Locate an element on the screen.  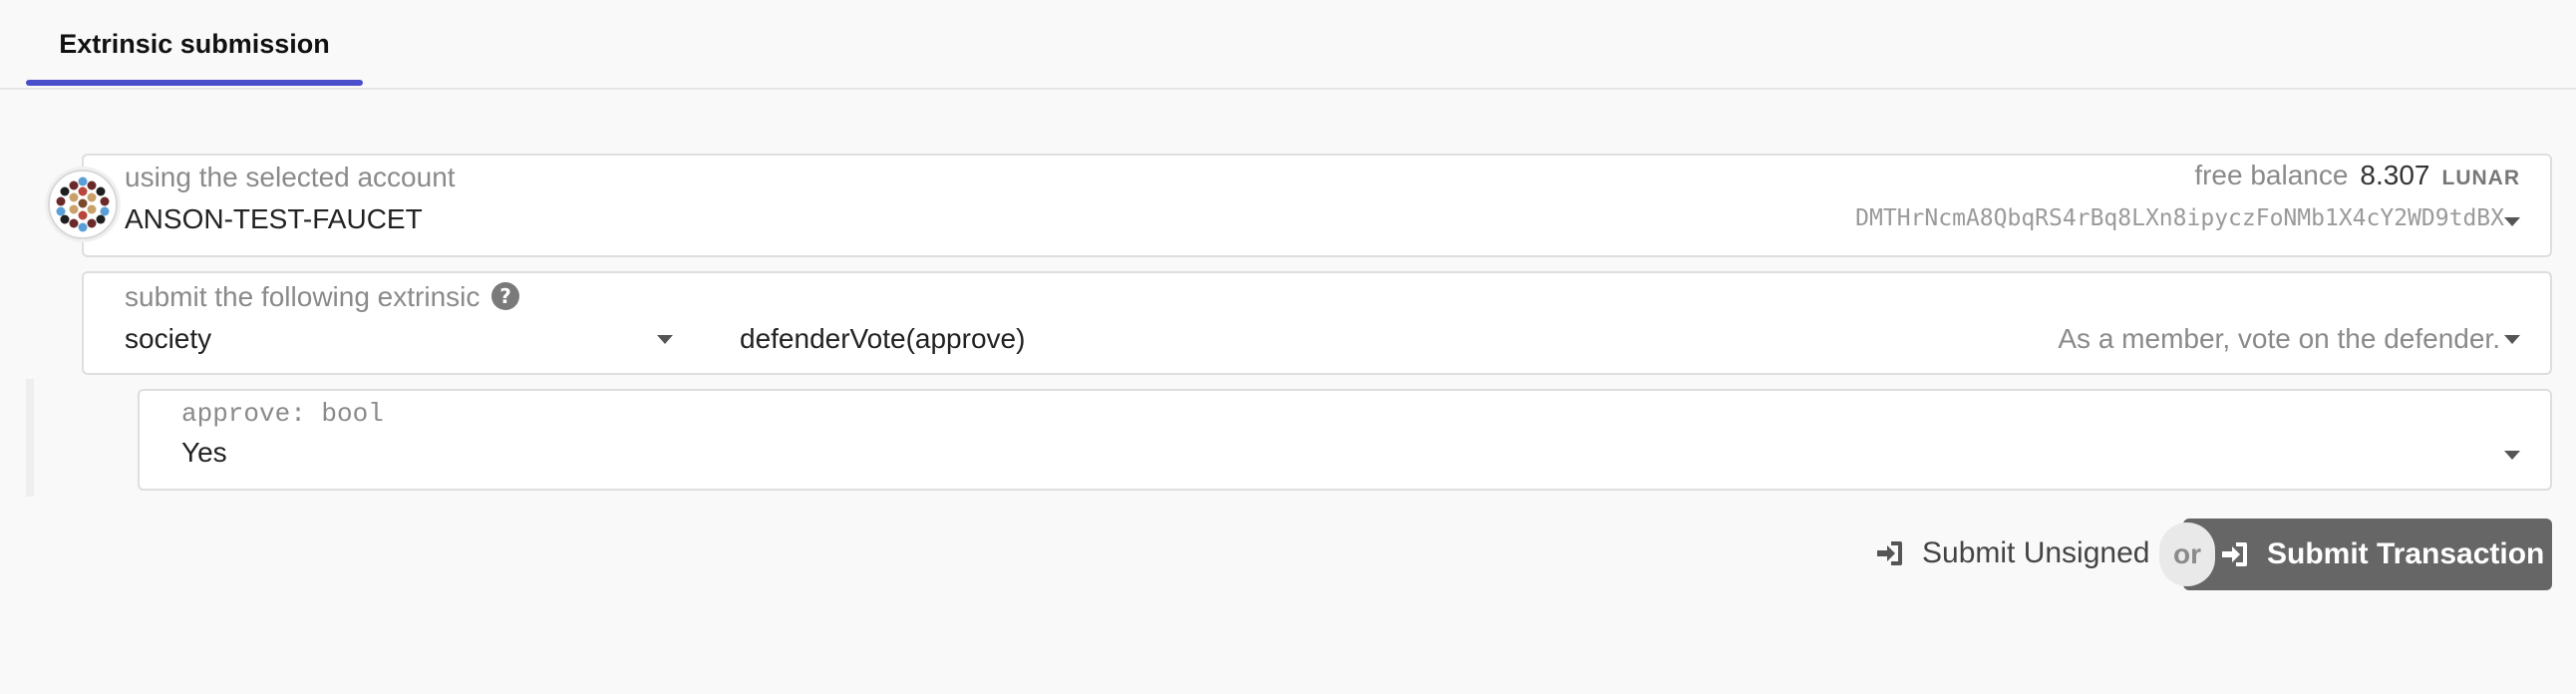
submit-unsigned-label: Submit Unsigned is located at coordinates (2036, 552).